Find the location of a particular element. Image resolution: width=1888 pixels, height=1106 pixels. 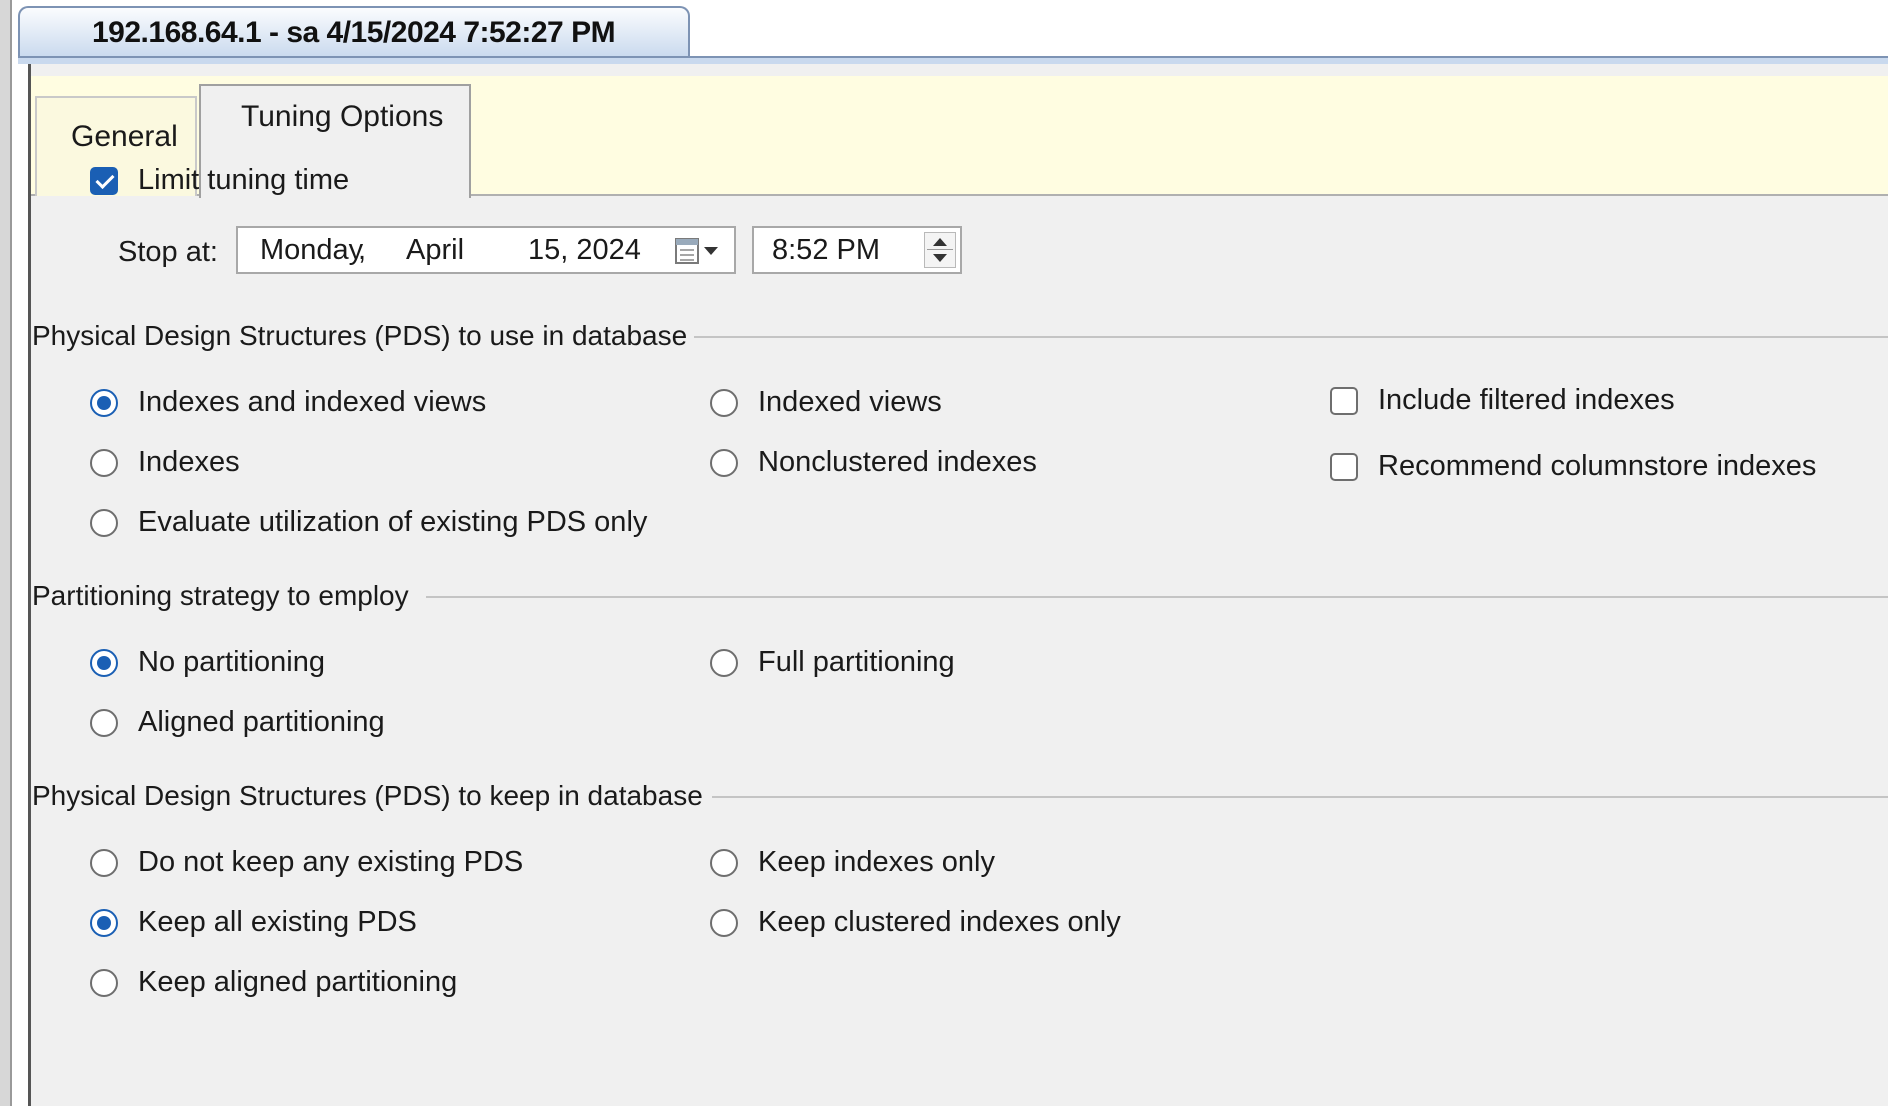

checkbox-recommend-columnstore-indexes: Recommend columnstore indexes is located at coordinates (1573, 466).